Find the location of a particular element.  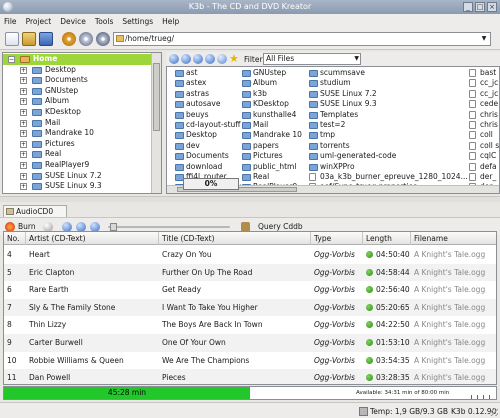

tree-item: + Pictures is located at coordinates (77, 144).